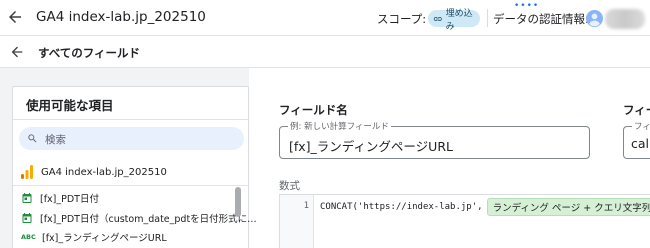  I want to click on data-source-item: GA4 index-lab.jp_202510, so click(94, 172).